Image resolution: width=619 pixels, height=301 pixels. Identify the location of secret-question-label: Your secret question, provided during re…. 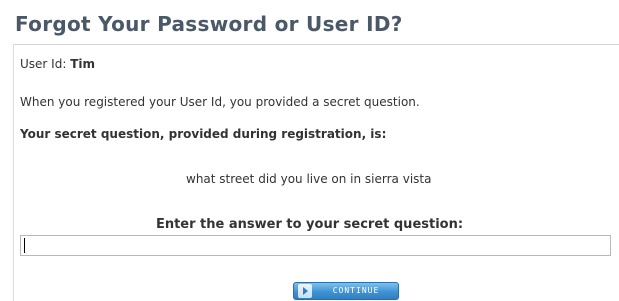
(203, 134).